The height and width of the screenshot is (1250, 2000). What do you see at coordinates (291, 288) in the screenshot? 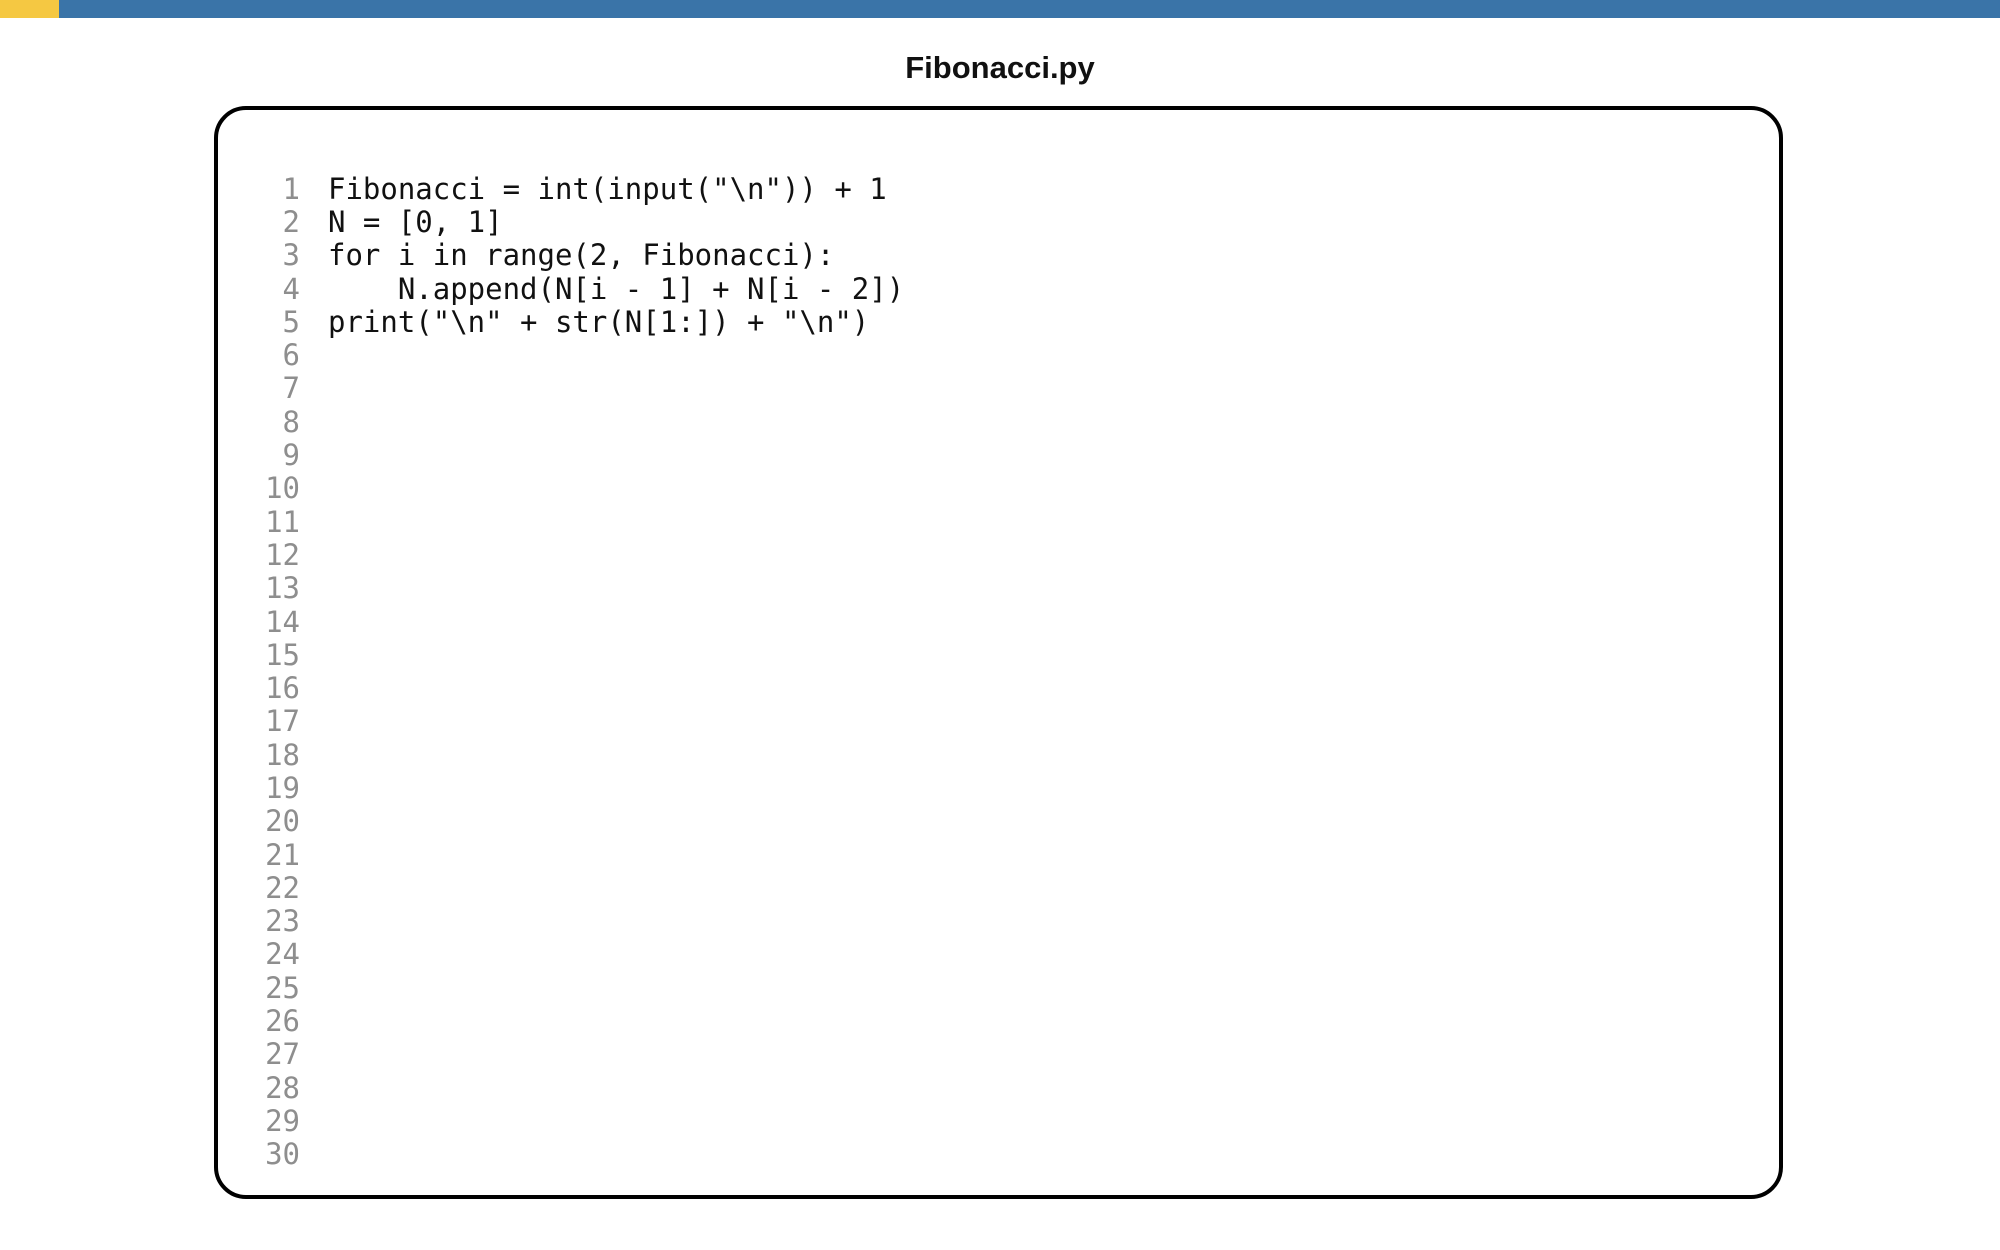
I see `line-number: 4` at bounding box center [291, 288].